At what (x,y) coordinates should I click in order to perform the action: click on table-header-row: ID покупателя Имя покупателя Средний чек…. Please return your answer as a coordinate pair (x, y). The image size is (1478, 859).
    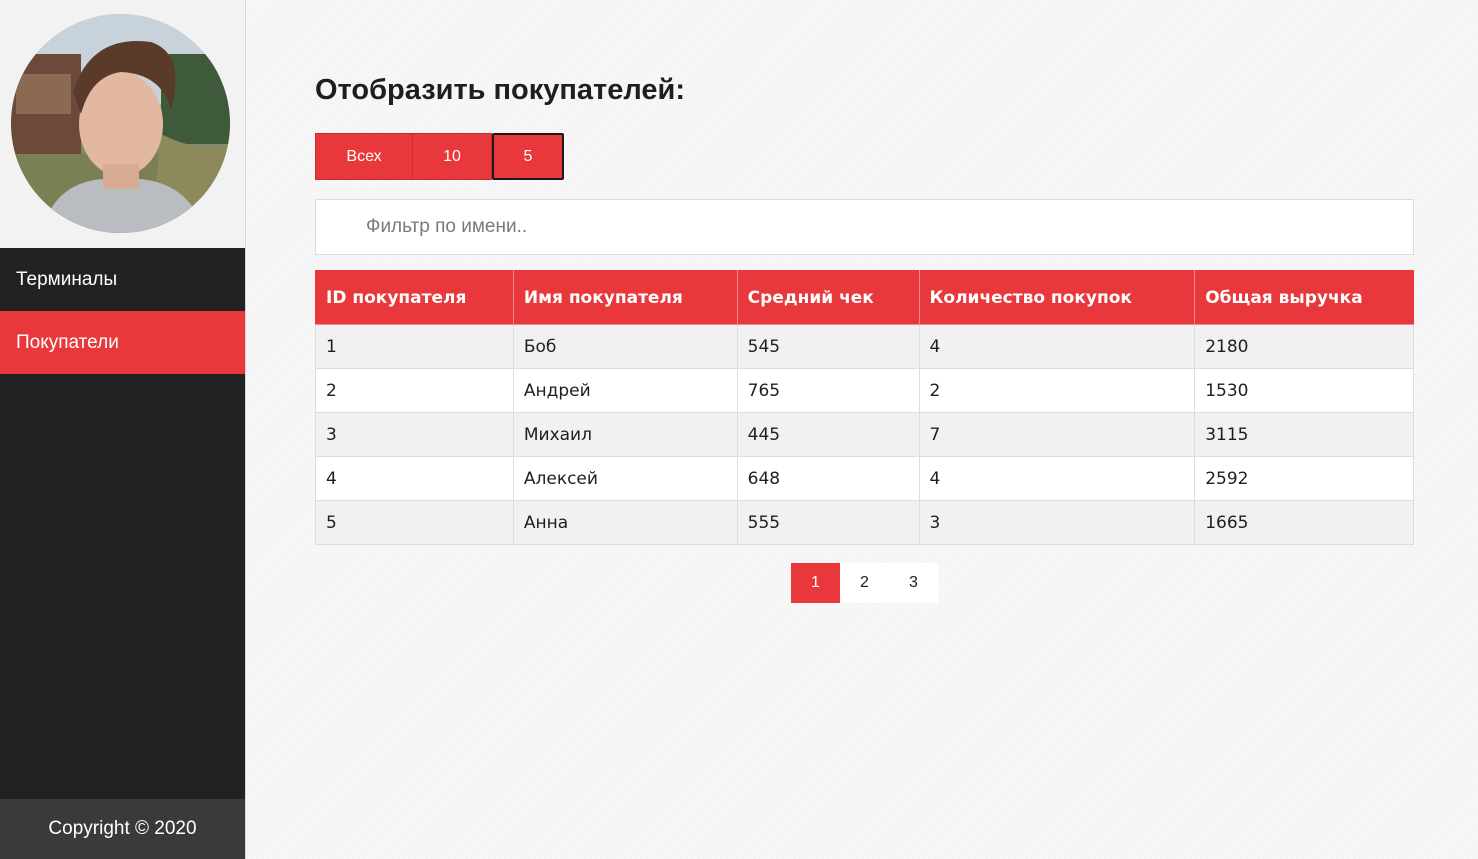
    Looking at the image, I should click on (864, 297).